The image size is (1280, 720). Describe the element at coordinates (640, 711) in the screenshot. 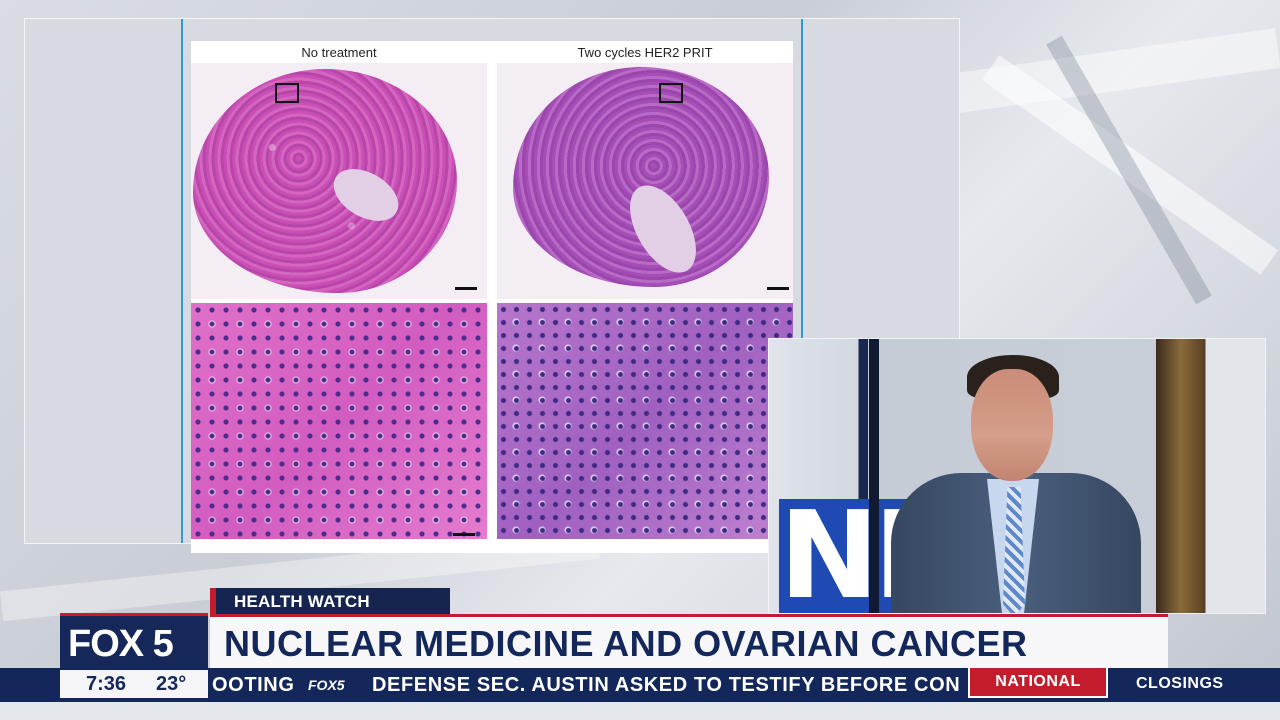

I see `bottom-strip` at that location.